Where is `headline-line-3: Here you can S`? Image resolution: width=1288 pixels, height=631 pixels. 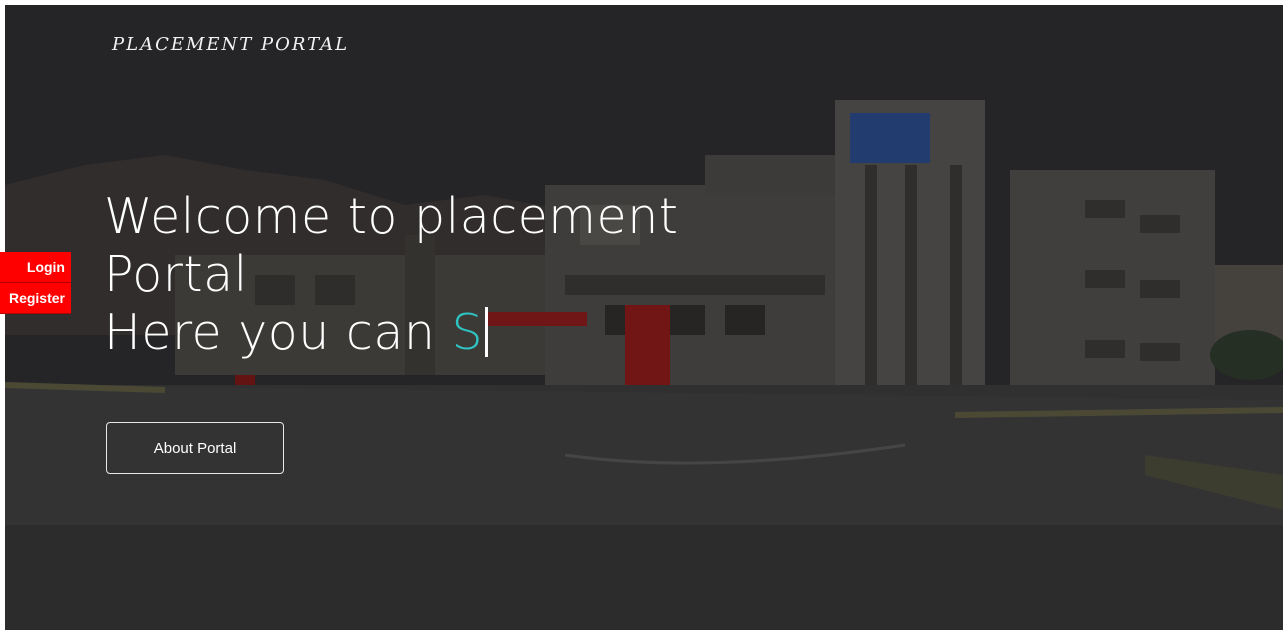
headline-line-3: Here you can S is located at coordinates (454, 333).